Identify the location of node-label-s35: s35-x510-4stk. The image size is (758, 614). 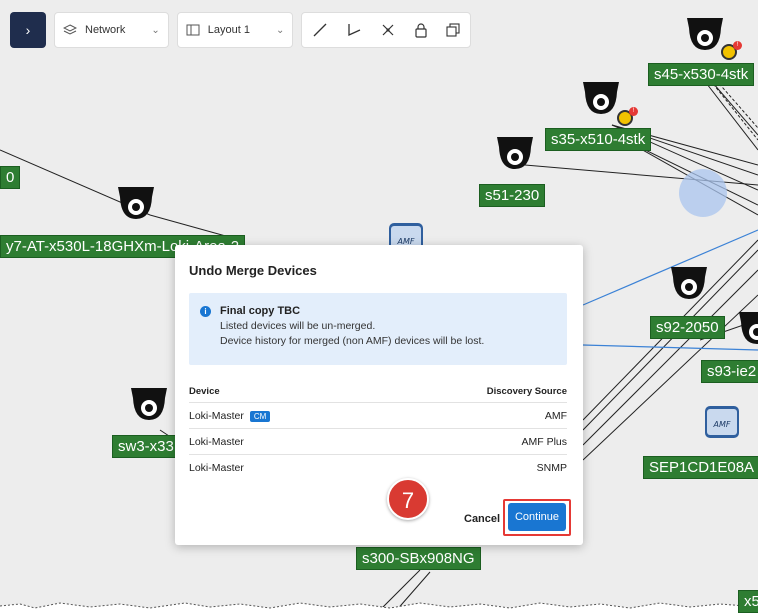
(598, 139).